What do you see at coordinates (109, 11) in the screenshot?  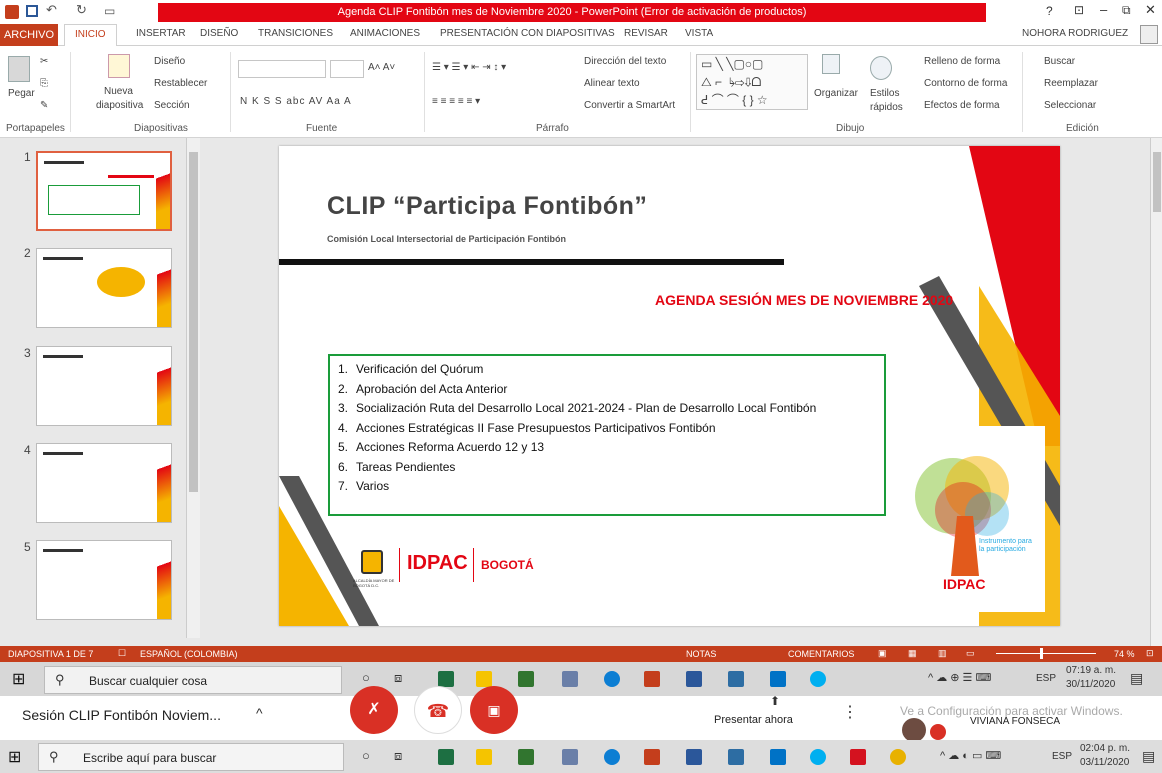 I see `slideshow-icon: ▭` at bounding box center [109, 11].